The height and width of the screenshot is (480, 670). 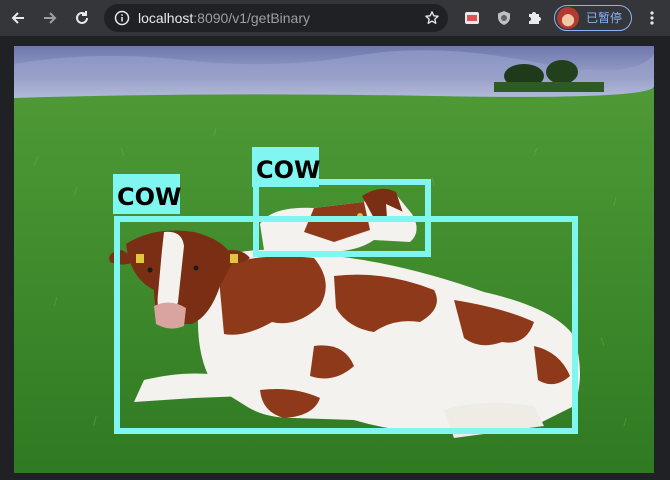 I want to click on kebab-menu-icon, so click(x=652, y=18).